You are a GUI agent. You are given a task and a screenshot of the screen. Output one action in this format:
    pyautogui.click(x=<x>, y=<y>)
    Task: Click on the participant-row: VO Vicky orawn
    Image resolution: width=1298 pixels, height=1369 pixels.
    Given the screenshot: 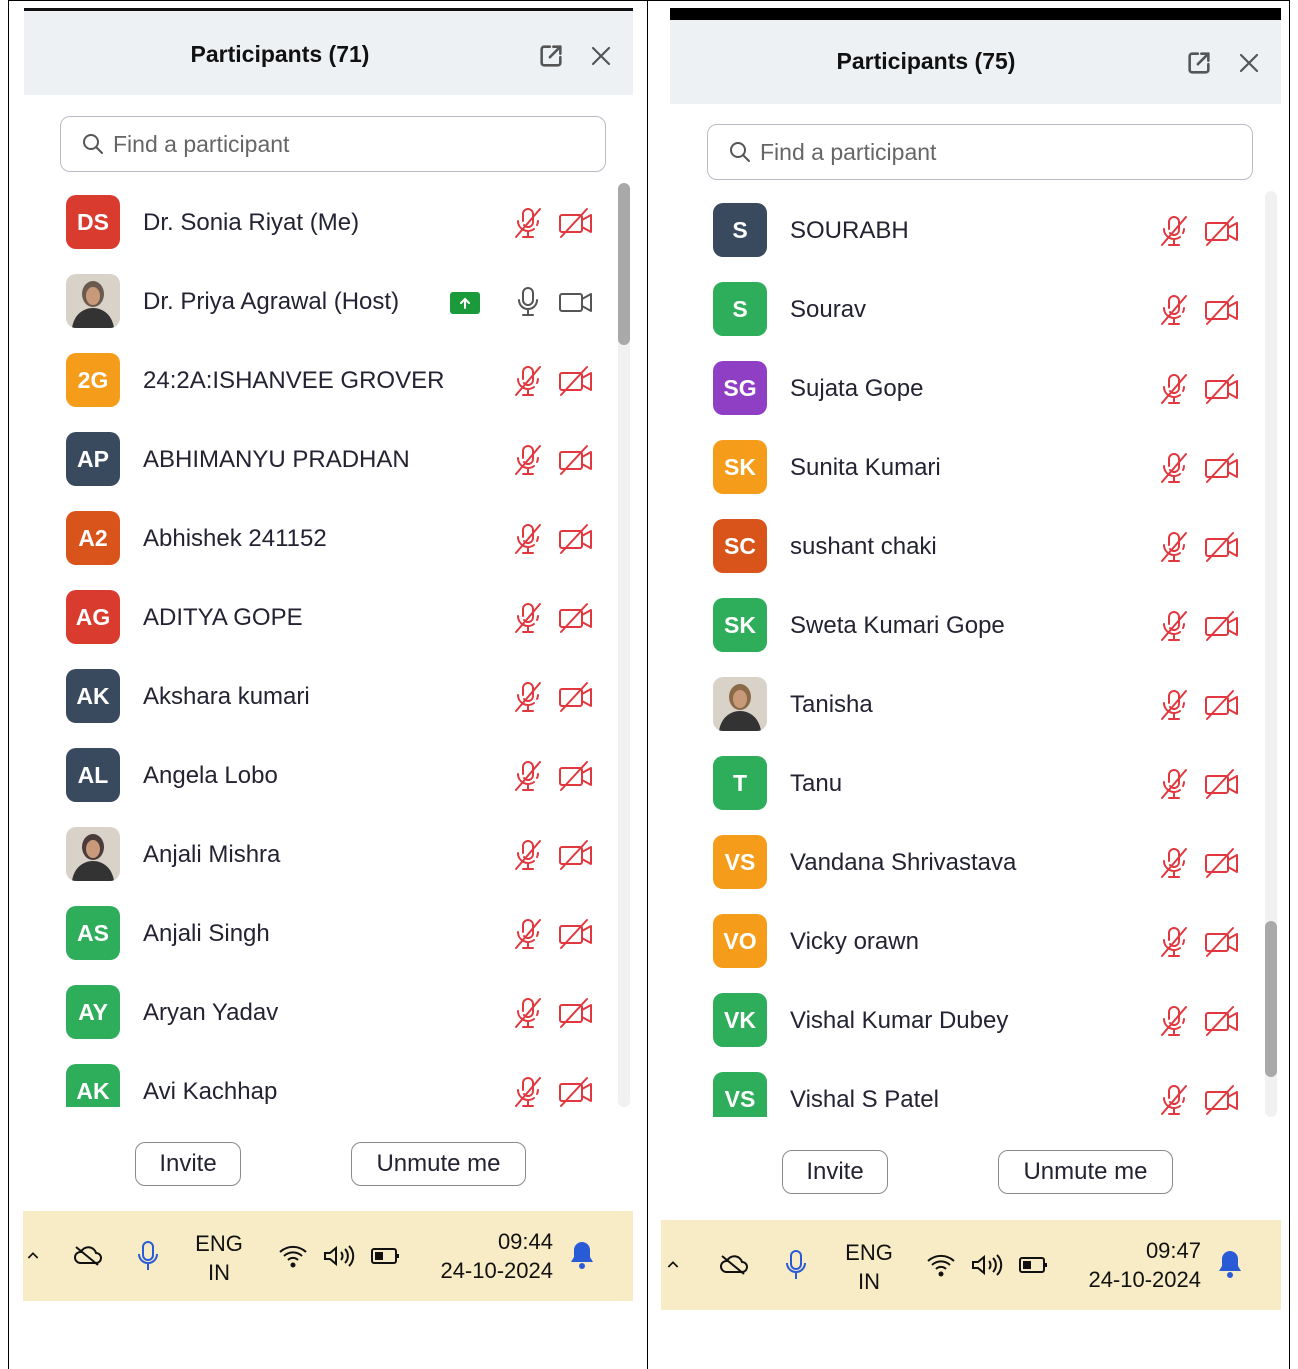 What is the action you would take?
    pyautogui.click(x=982, y=941)
    